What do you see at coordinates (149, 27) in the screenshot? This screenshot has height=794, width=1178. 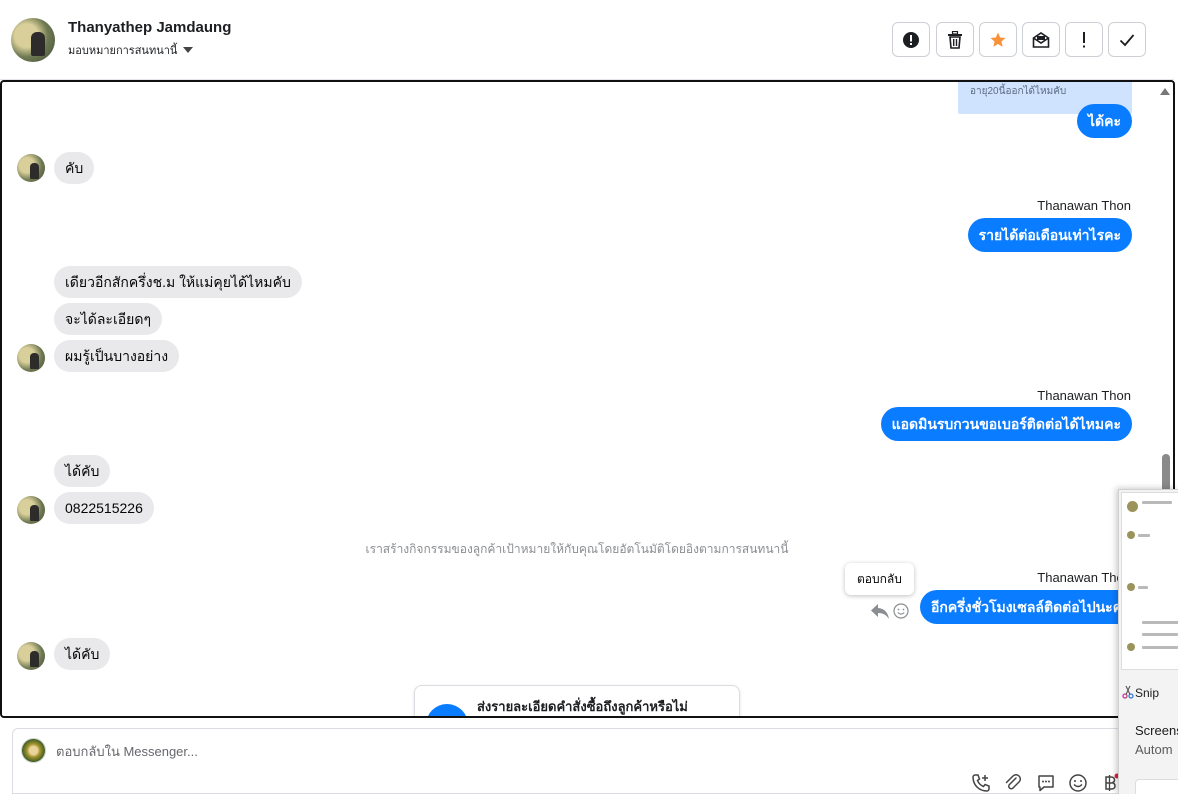 I see `contact-name: Thanyathep Jamdaung` at bounding box center [149, 27].